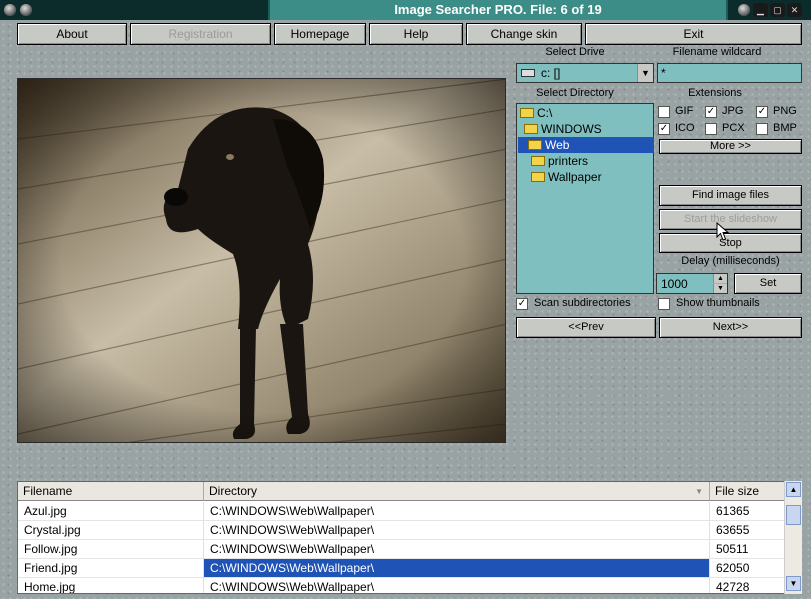  Describe the element at coordinates (785, 128) in the screenshot. I see `bmp-label: BMP` at that location.